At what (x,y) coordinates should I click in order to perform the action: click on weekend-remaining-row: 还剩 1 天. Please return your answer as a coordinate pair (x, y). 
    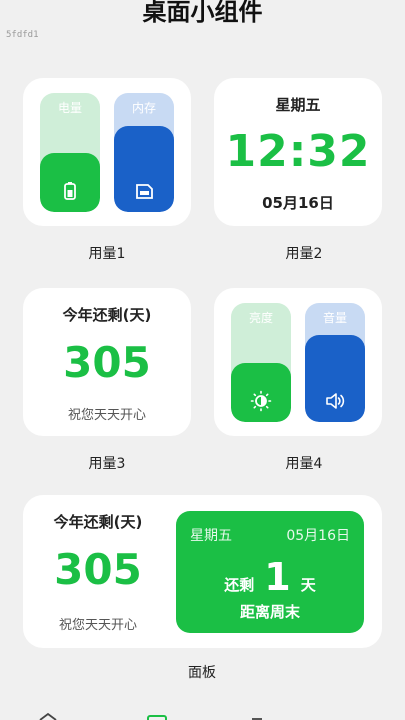
    Looking at the image, I should click on (270, 577).